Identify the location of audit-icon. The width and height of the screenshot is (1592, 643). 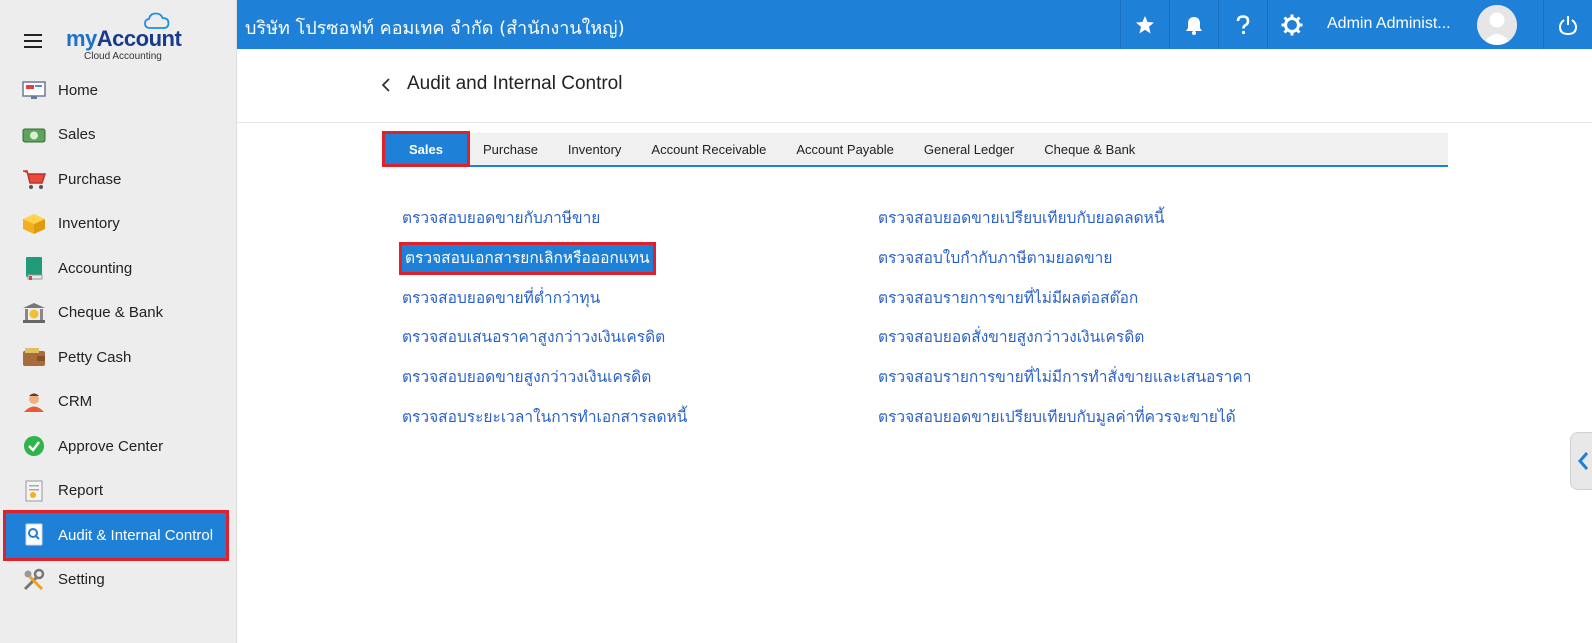
(34, 535).